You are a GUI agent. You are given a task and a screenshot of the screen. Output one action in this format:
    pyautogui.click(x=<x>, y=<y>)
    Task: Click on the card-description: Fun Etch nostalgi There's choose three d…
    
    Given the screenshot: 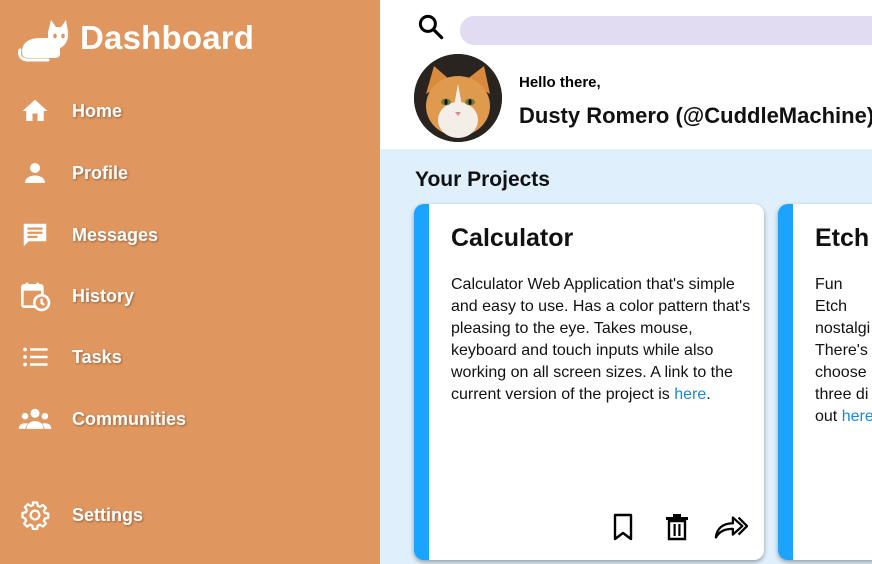 What is the action you would take?
    pyautogui.click(x=843, y=351)
    